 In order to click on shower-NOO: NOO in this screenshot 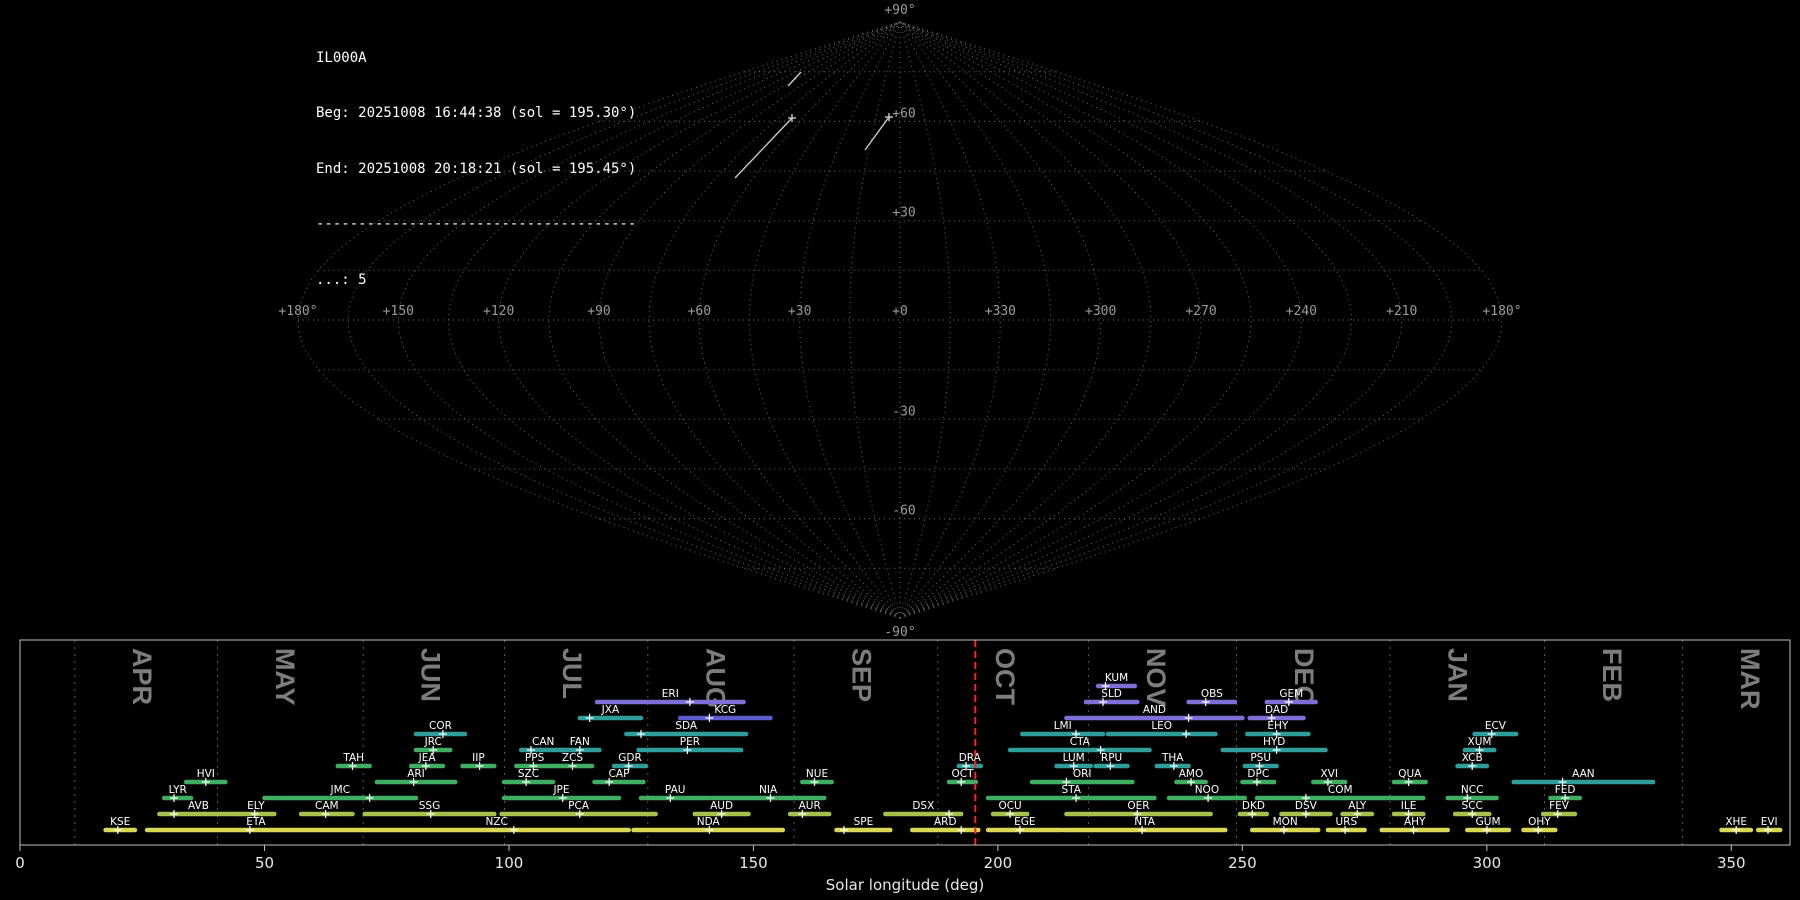, I will do `click(1207, 793)`.